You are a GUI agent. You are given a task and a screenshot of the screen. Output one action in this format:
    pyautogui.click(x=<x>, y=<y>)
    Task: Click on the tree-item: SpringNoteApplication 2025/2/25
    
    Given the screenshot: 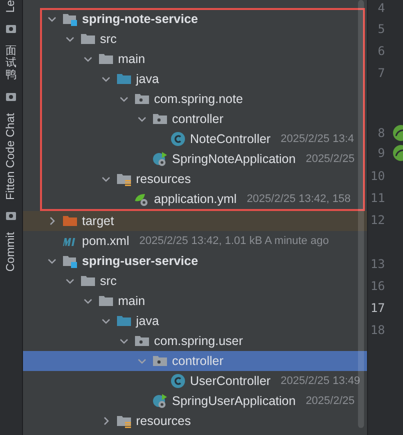 What is the action you would take?
    pyautogui.click(x=202, y=159)
    